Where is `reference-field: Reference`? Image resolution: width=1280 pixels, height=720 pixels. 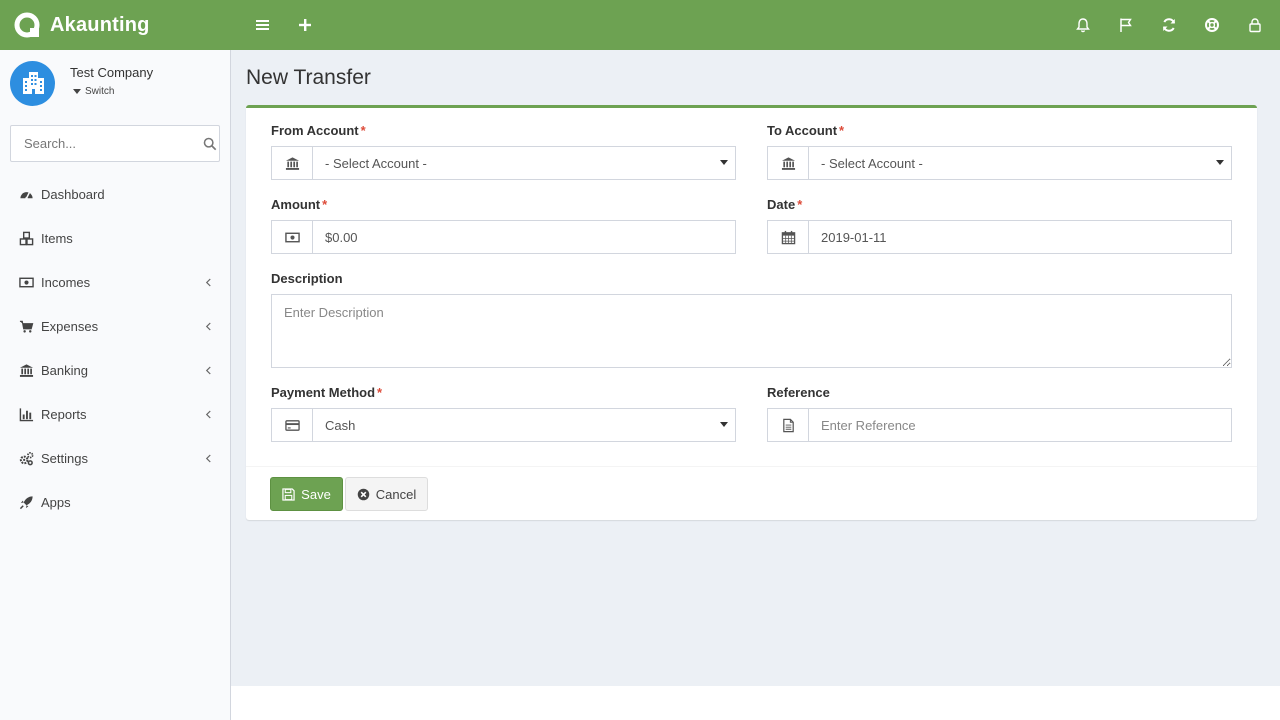
reference-field: Reference is located at coordinates (999, 415).